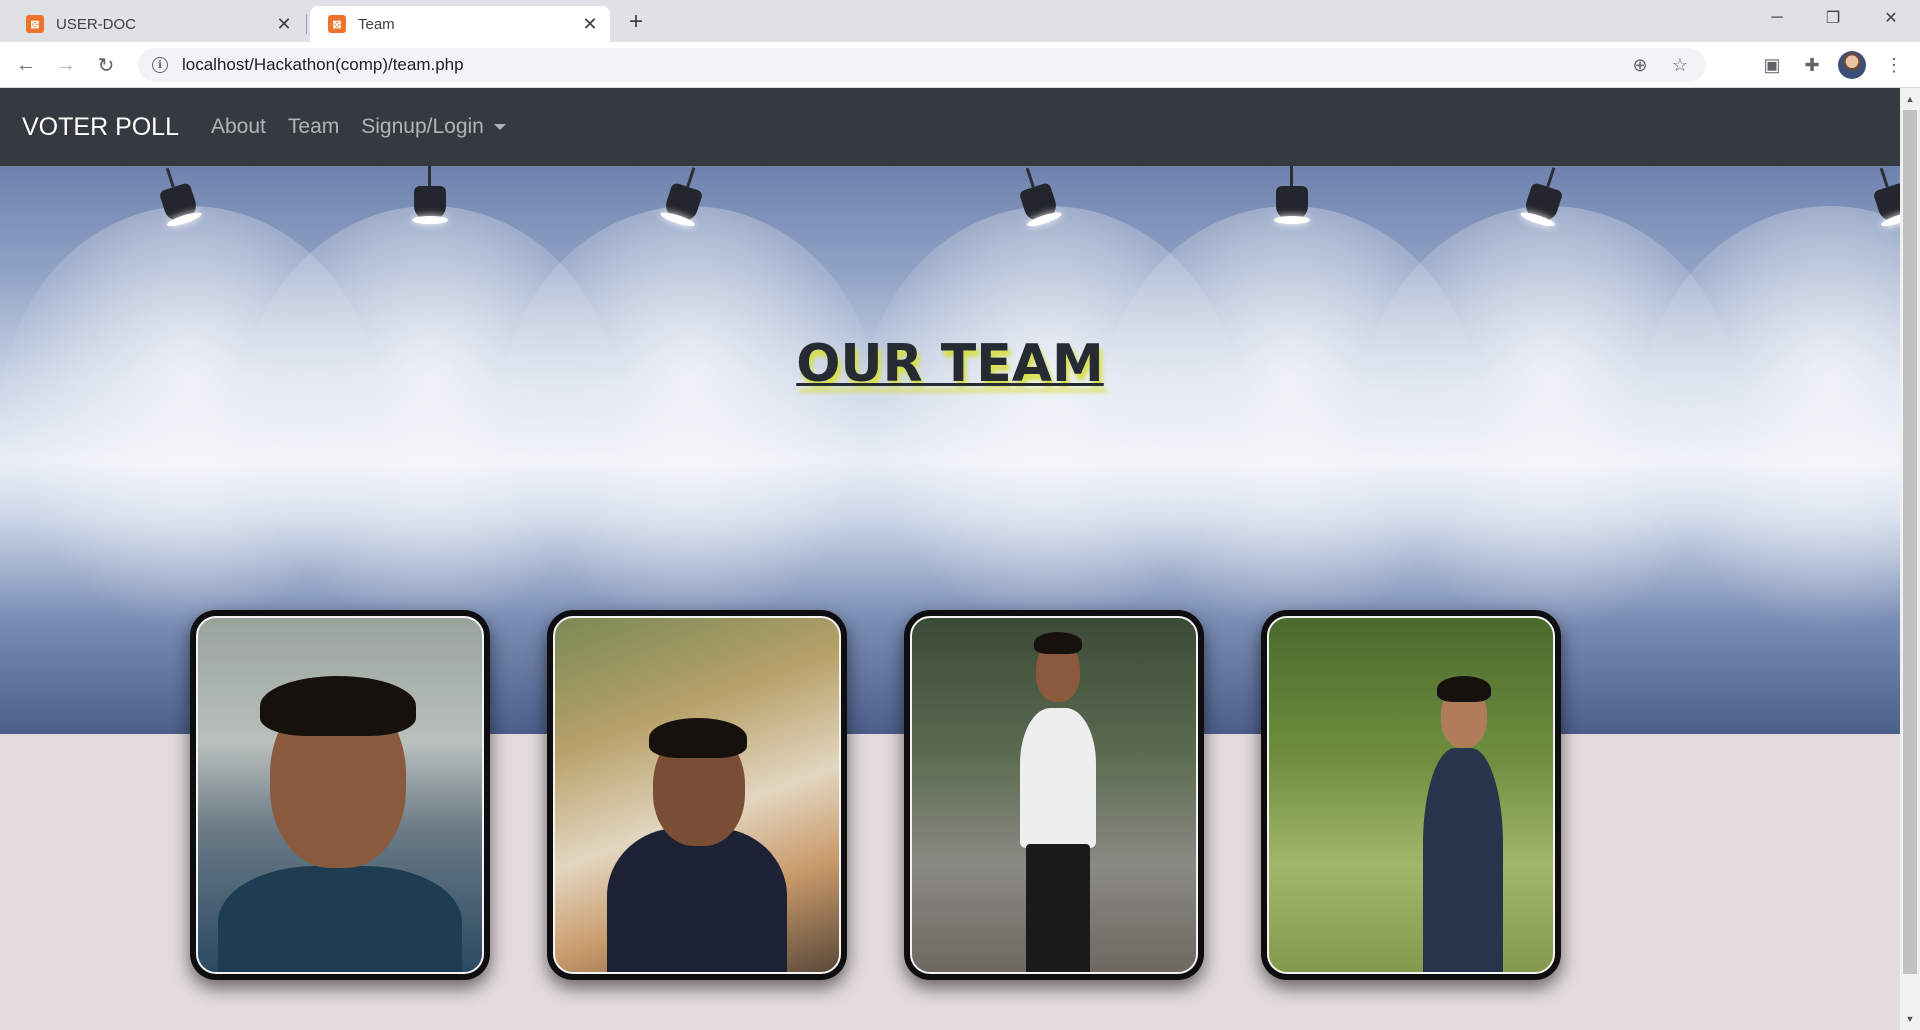 The height and width of the screenshot is (1030, 1920). I want to click on caret-down-icon, so click(499, 127).